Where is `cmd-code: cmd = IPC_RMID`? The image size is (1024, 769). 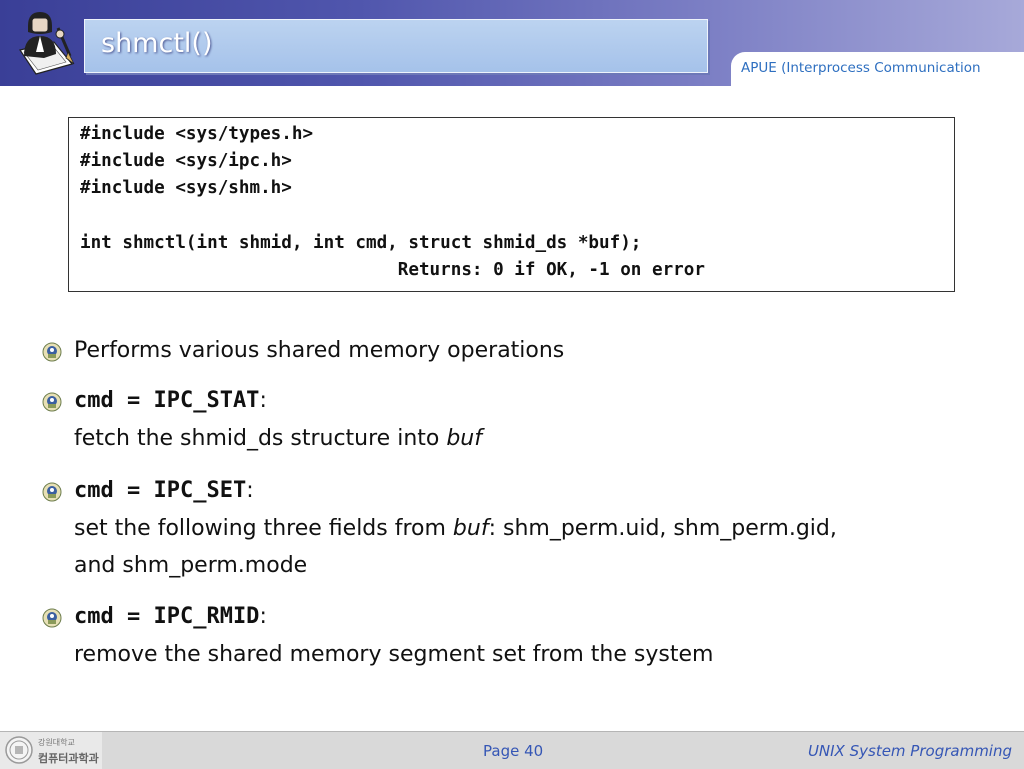 cmd-code: cmd = IPC_RMID is located at coordinates (167, 616).